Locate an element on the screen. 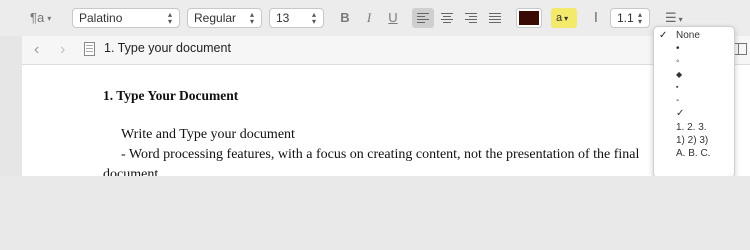 This screenshot has width=750, height=250. menu-item-check: ✓ is located at coordinates (694, 113).